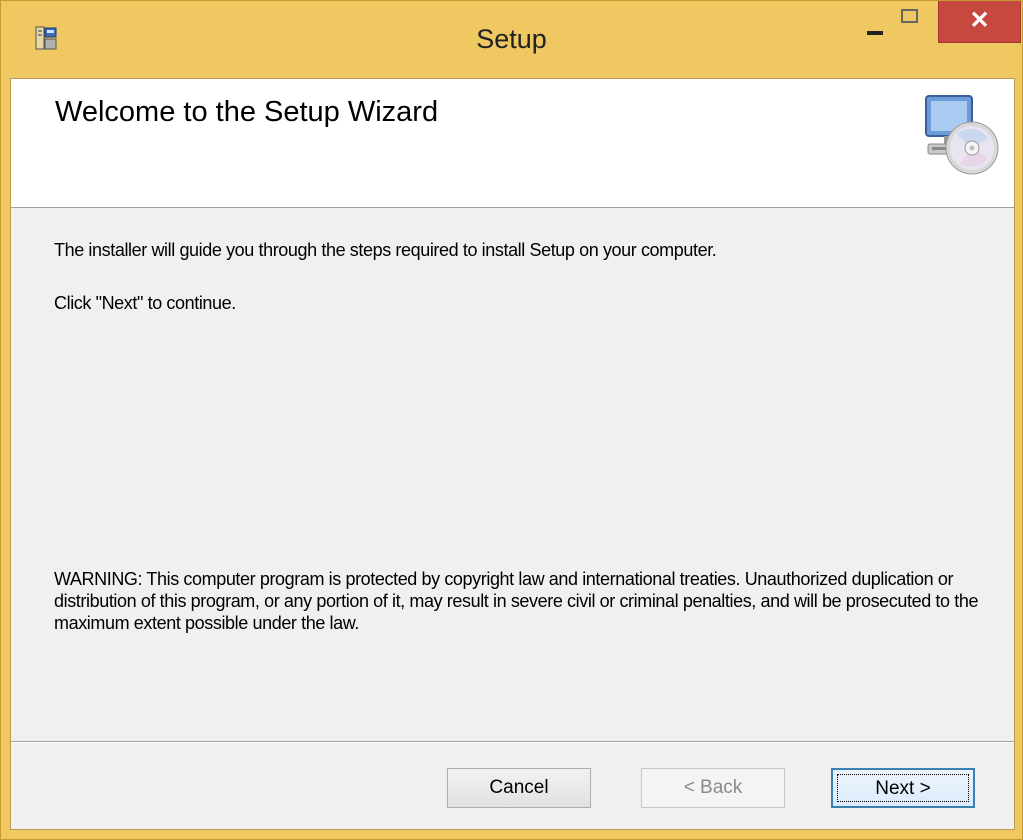  I want to click on button-separator, so click(512, 742).